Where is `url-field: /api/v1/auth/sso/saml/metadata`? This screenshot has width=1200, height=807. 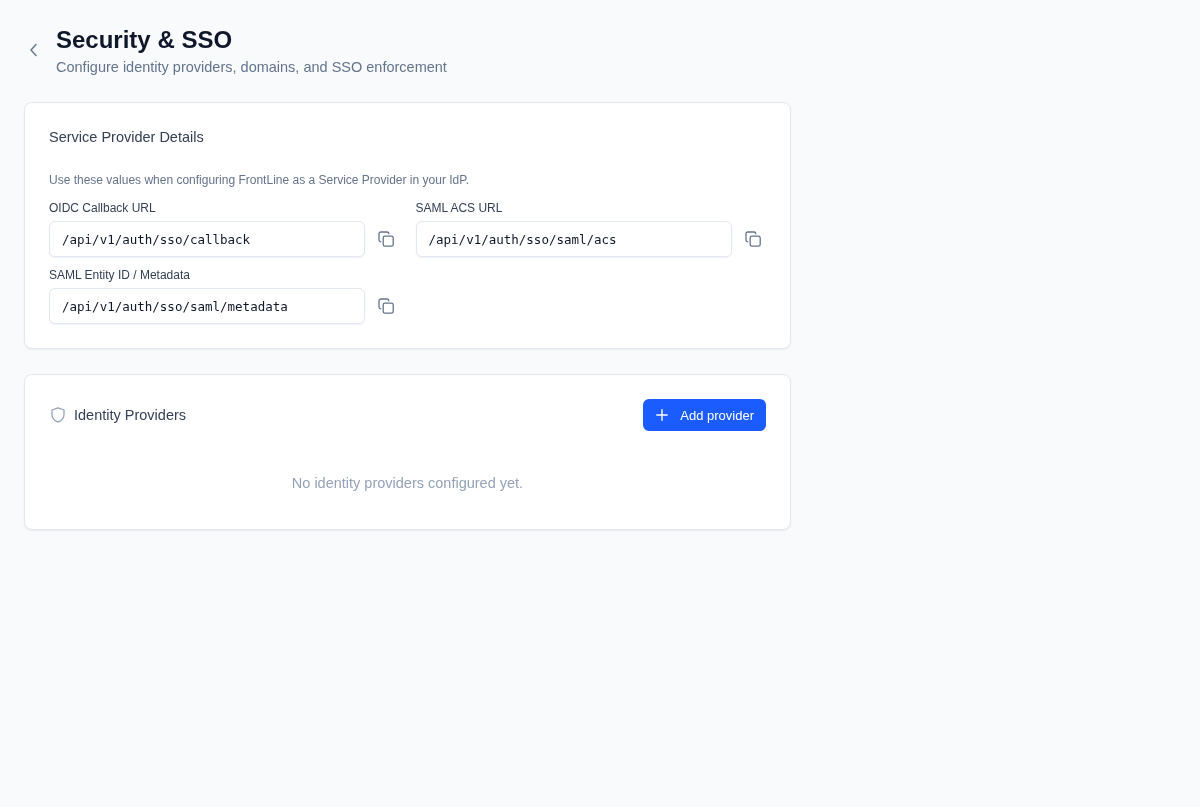 url-field: /api/v1/auth/sso/saml/metadata is located at coordinates (207, 306).